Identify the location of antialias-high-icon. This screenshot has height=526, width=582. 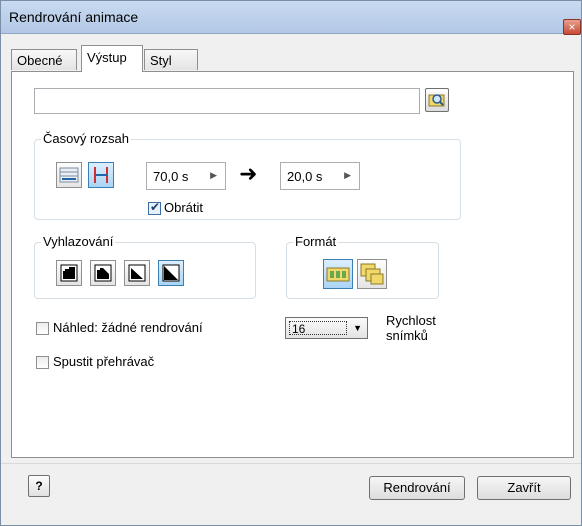
(171, 273).